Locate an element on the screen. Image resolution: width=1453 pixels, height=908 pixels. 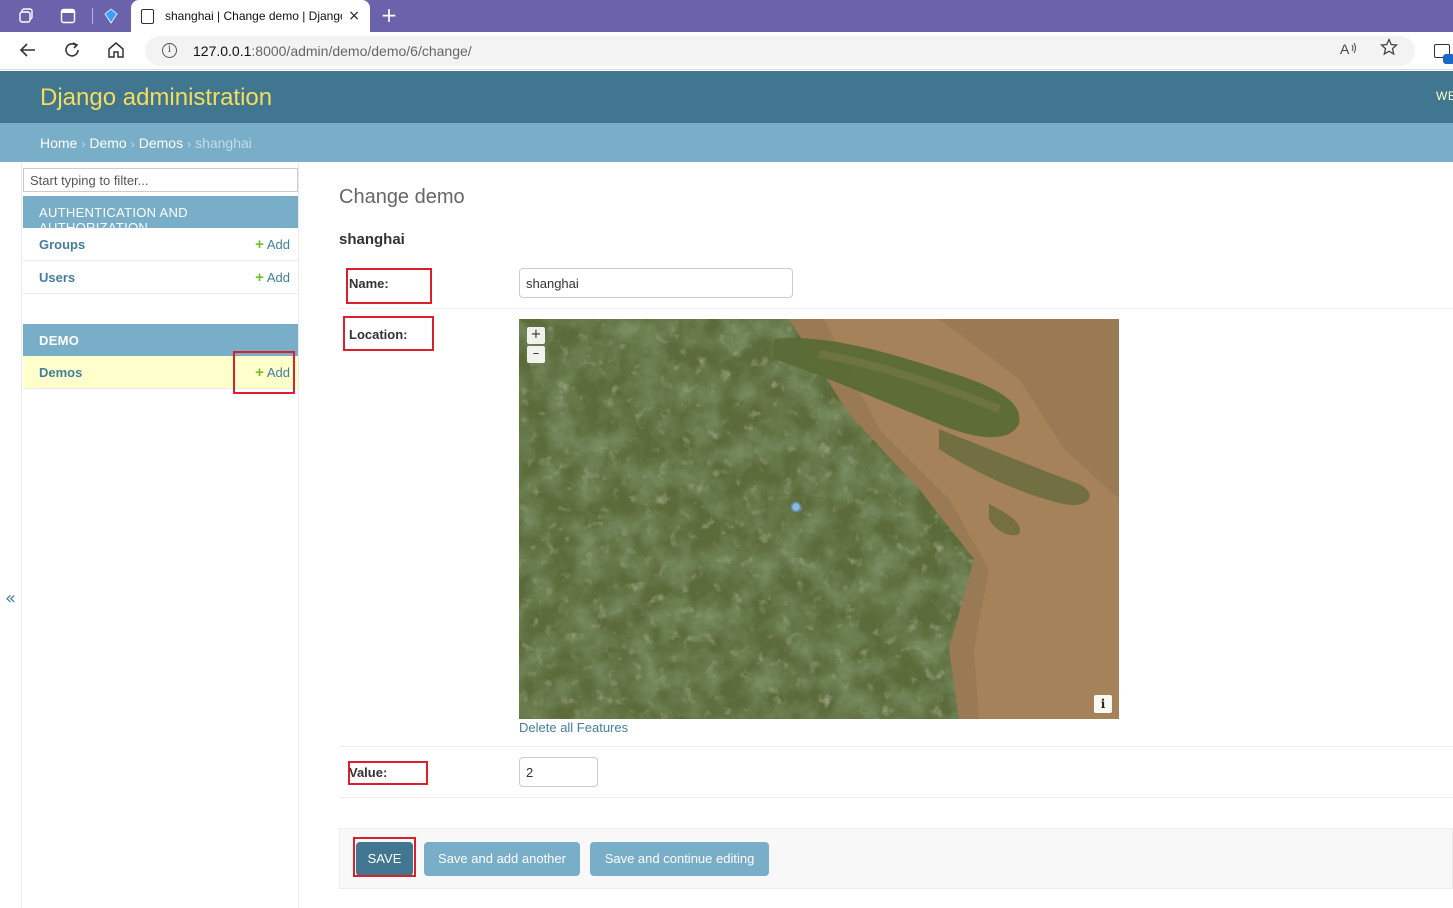
info-icon: i is located at coordinates (169, 50).